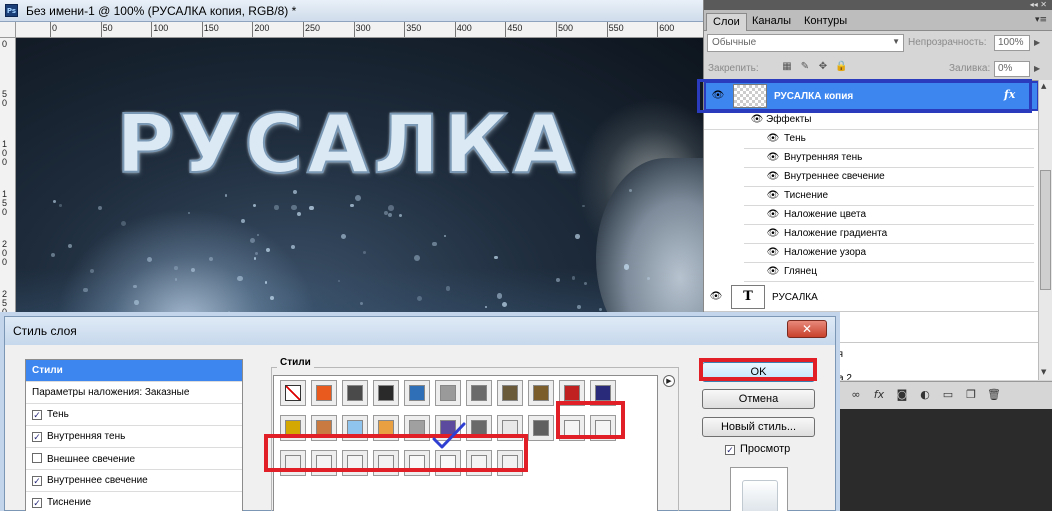 The width and height of the screenshot is (1052, 511). I want to click on add-style-icon: fx, so click(879, 395).